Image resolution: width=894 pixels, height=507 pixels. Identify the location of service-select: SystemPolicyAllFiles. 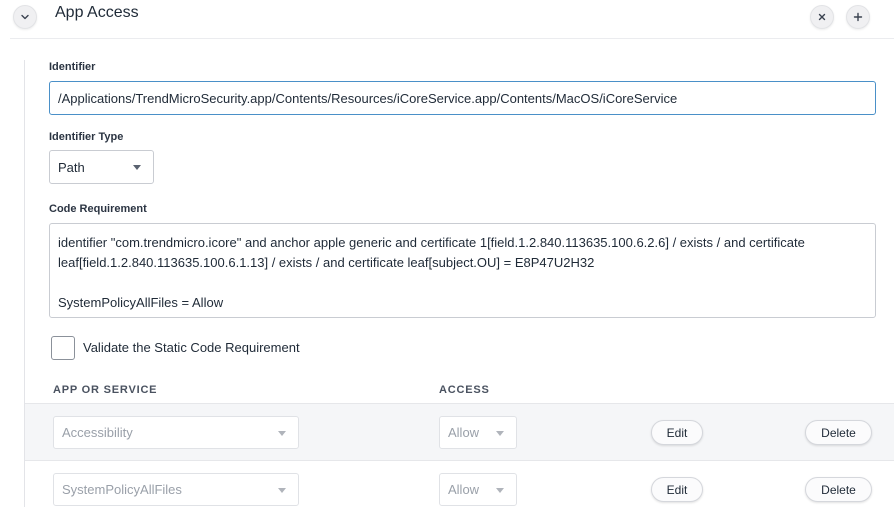
(176, 489).